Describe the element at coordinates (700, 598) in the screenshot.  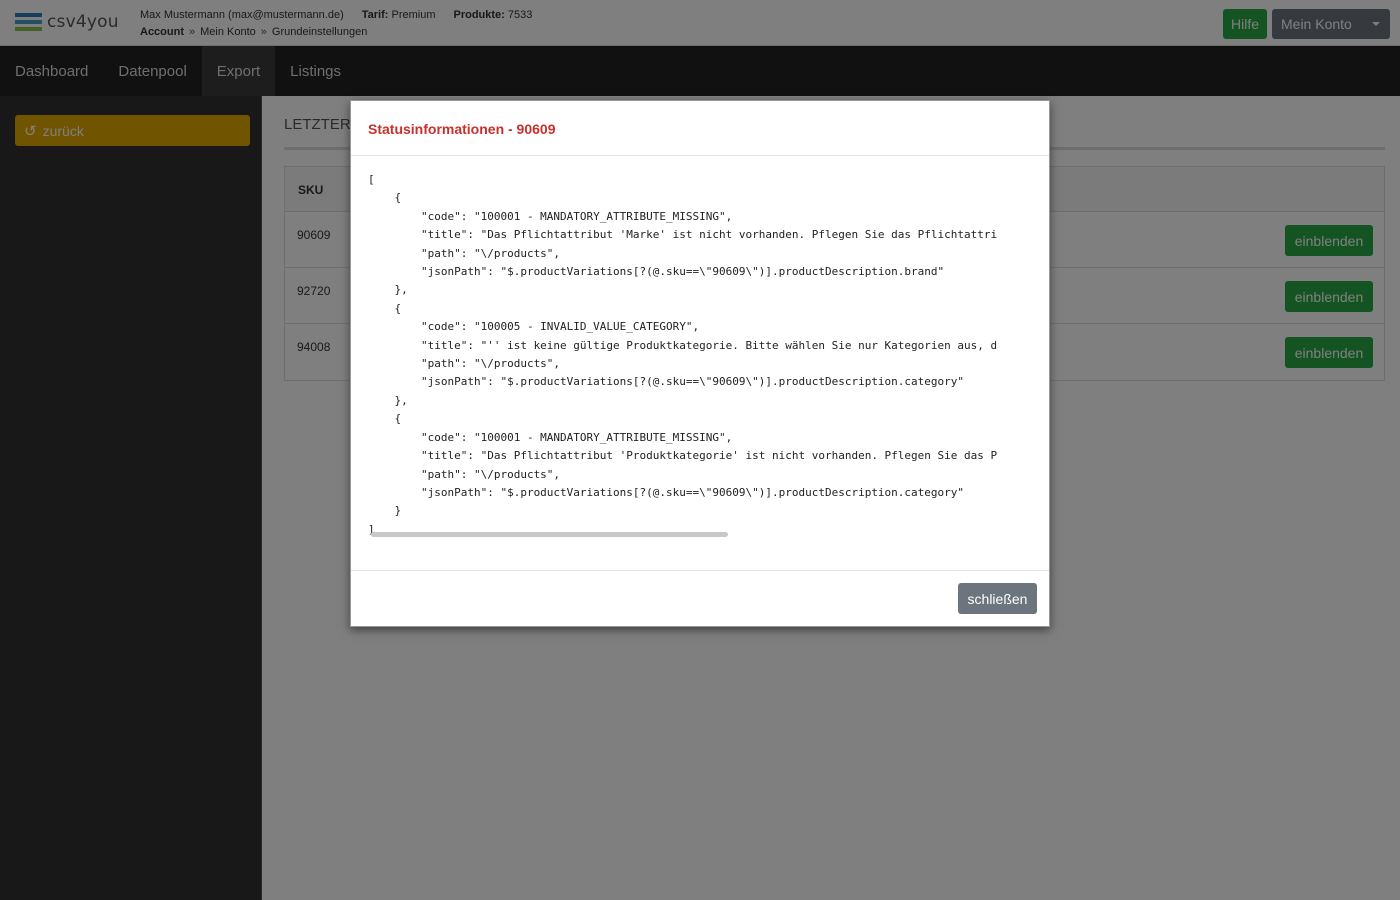
I see `modal-footer: schließen` at that location.